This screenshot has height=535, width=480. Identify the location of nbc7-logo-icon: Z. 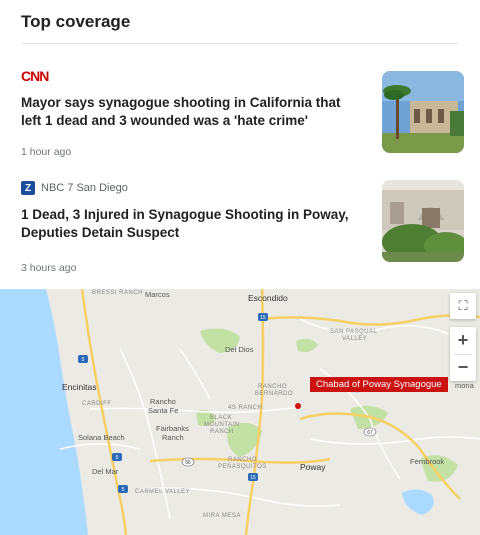
(28, 188).